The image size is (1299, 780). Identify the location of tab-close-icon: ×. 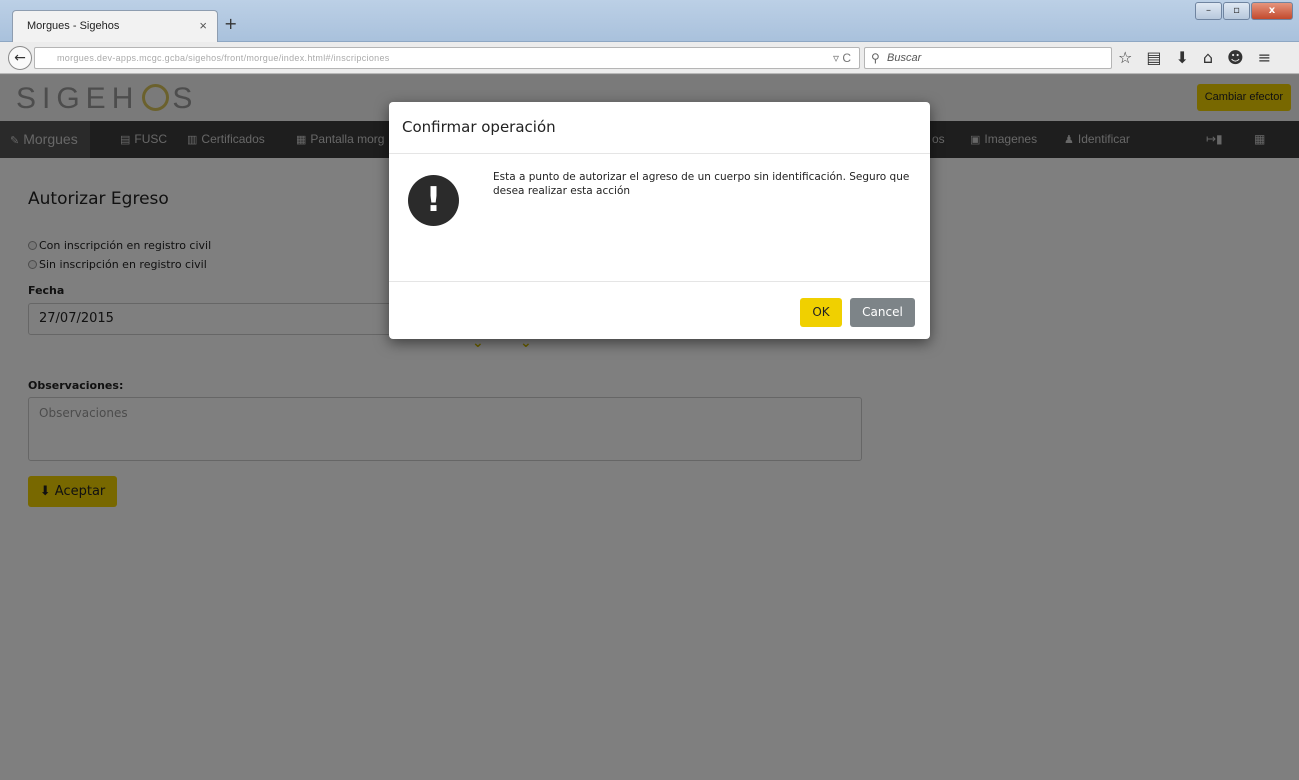
(203, 25).